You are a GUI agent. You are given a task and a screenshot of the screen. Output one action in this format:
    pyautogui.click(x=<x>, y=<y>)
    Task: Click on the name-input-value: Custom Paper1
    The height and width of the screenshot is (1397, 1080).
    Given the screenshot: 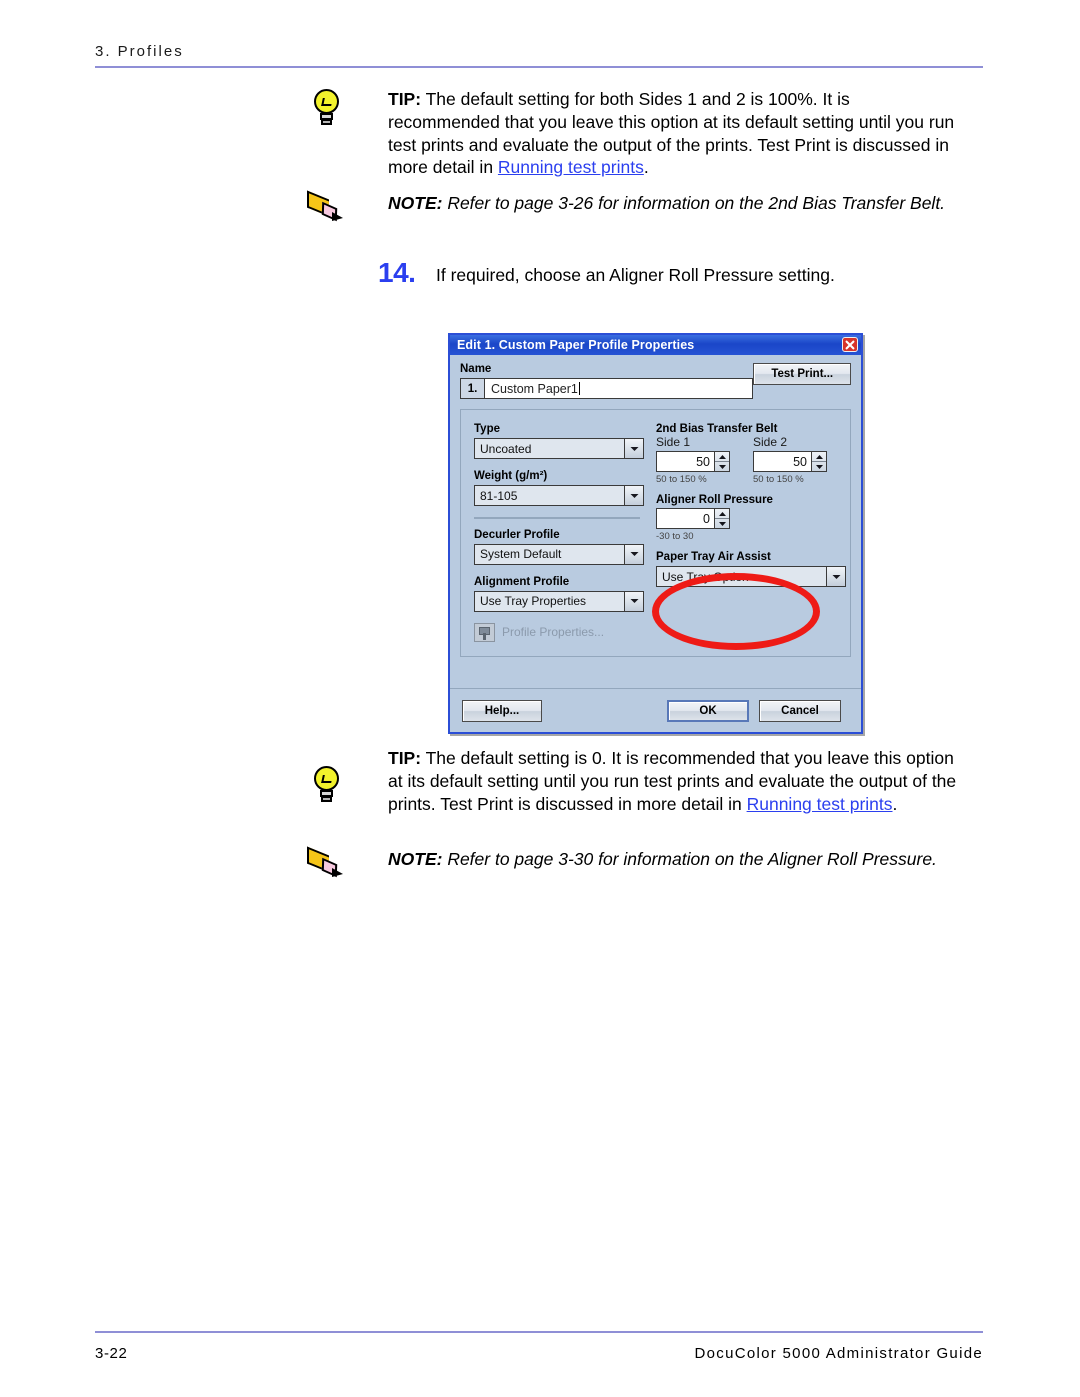 What is the action you would take?
    pyautogui.click(x=534, y=388)
    